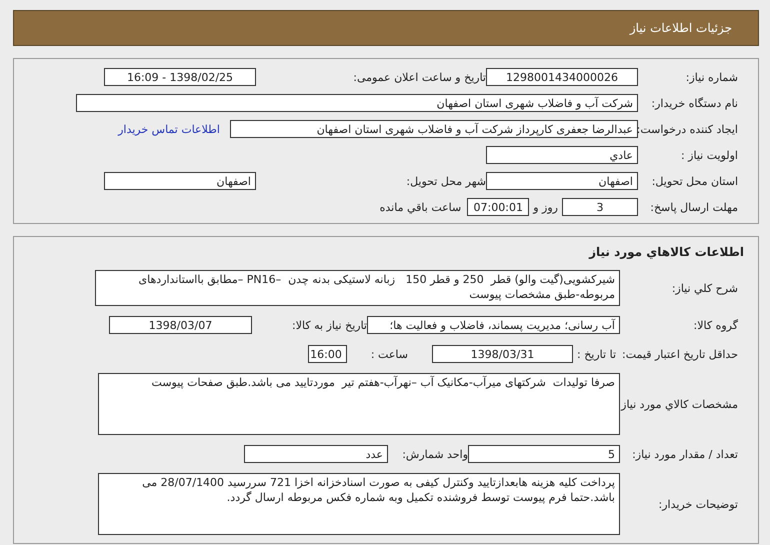  I want to click on text-field: 1298001434000026, so click(562, 77).